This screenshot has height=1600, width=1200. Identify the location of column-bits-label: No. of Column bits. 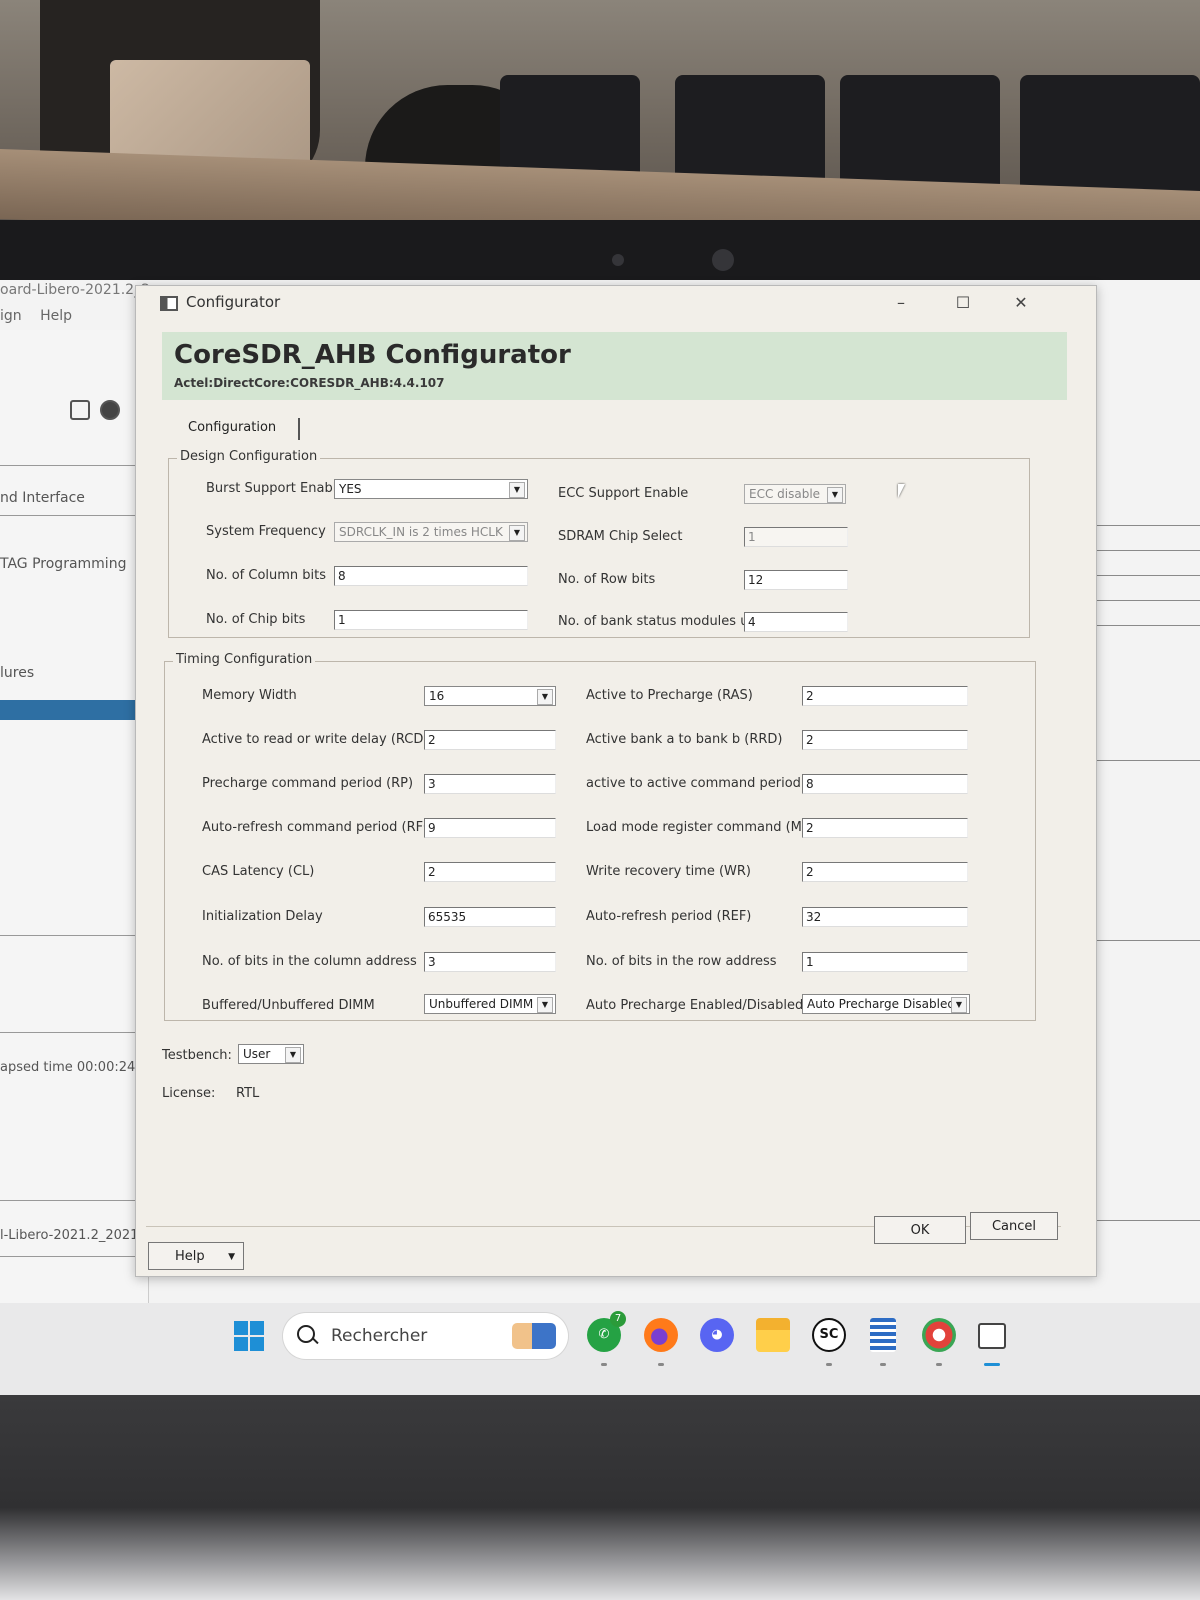
(266, 575).